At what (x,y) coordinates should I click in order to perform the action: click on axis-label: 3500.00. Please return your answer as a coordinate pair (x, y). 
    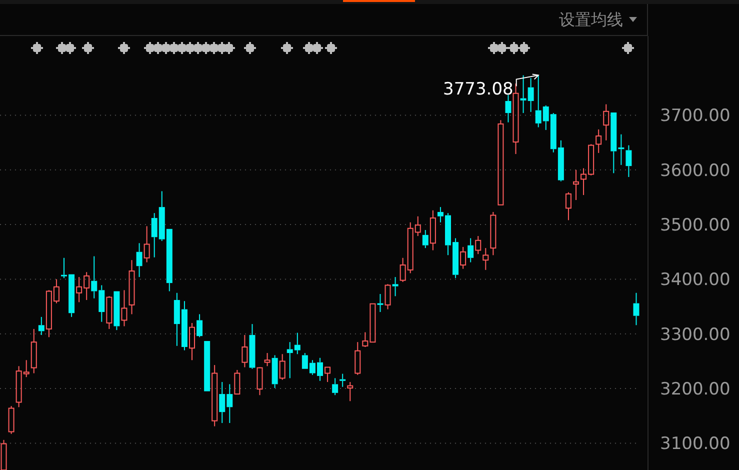
    Looking at the image, I should click on (695, 226).